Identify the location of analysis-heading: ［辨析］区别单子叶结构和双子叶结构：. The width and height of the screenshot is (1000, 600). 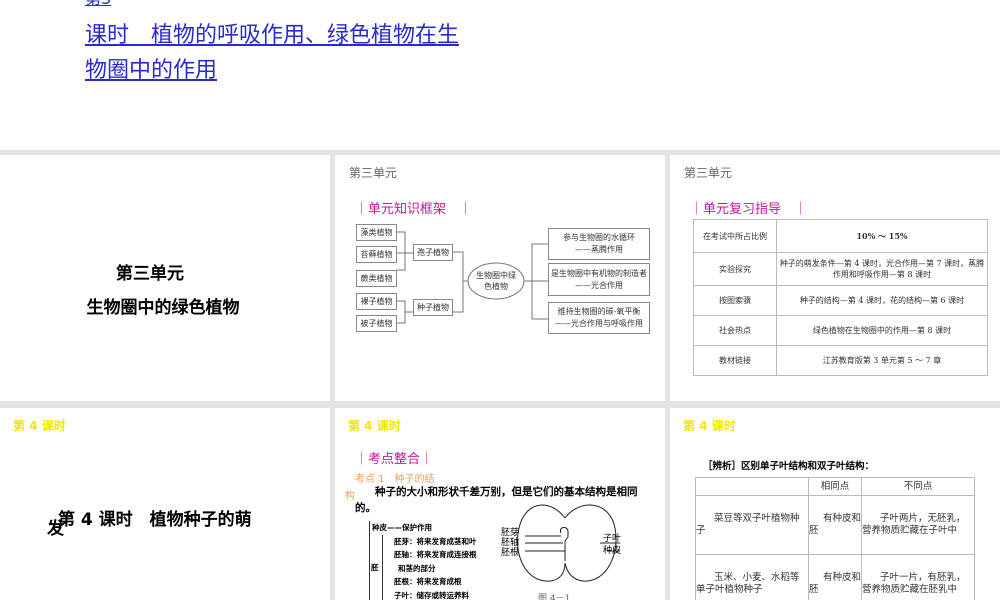
(789, 466).